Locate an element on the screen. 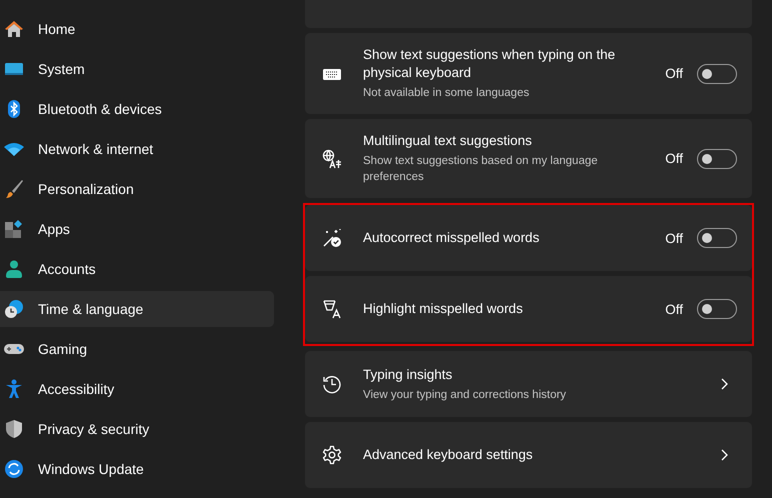  setting-title: Highlight misspelled words is located at coordinates (443, 309).